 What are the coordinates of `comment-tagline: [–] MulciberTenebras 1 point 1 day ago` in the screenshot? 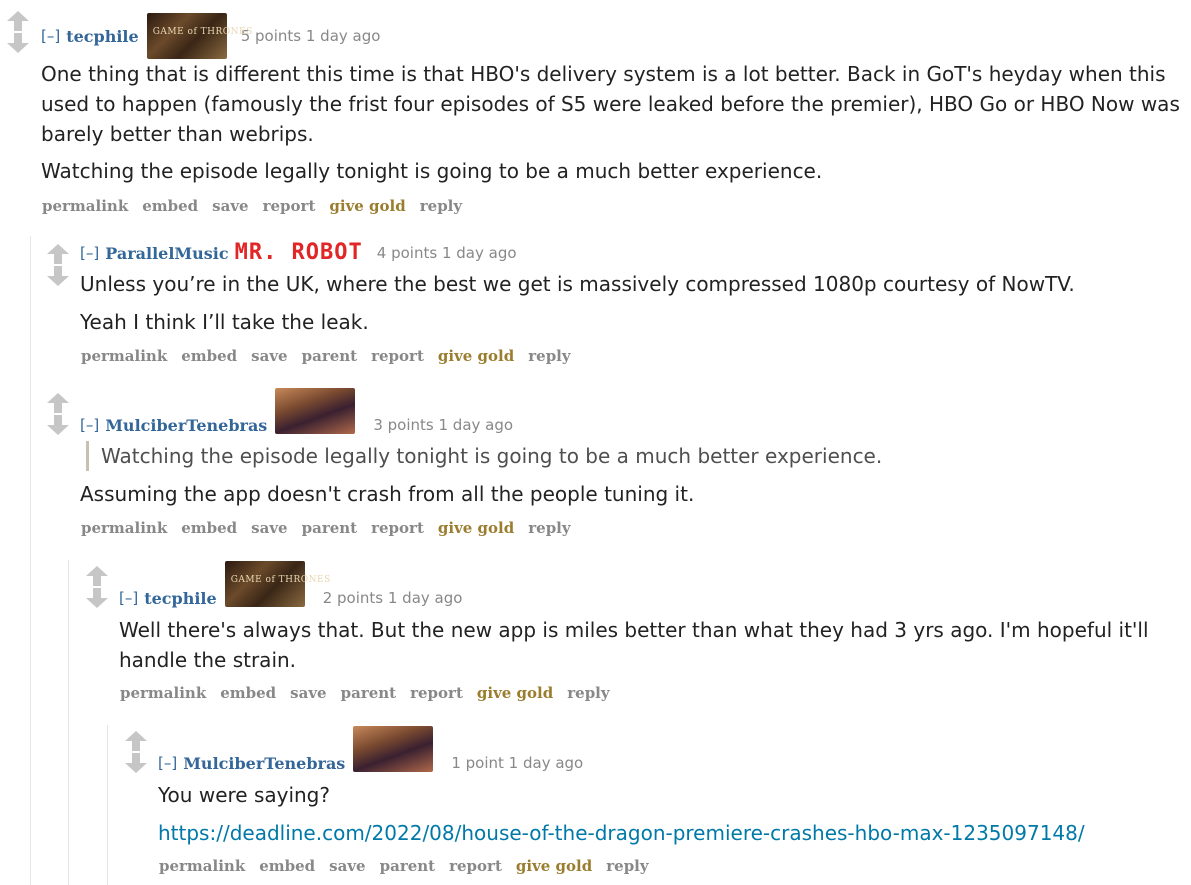 It's located at (370, 750).